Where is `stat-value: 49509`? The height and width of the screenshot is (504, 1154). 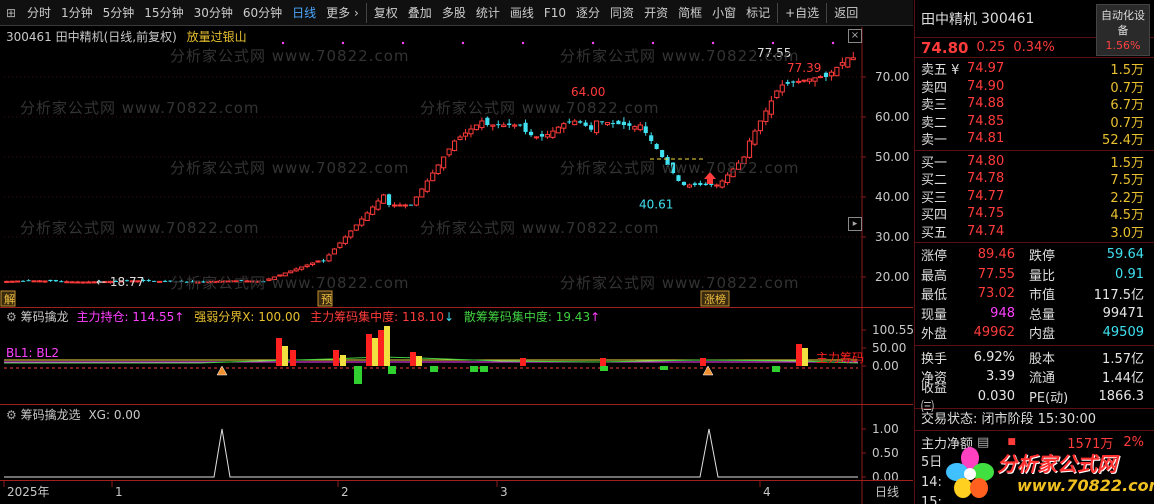
stat-value: 49509 is located at coordinates (1123, 333).